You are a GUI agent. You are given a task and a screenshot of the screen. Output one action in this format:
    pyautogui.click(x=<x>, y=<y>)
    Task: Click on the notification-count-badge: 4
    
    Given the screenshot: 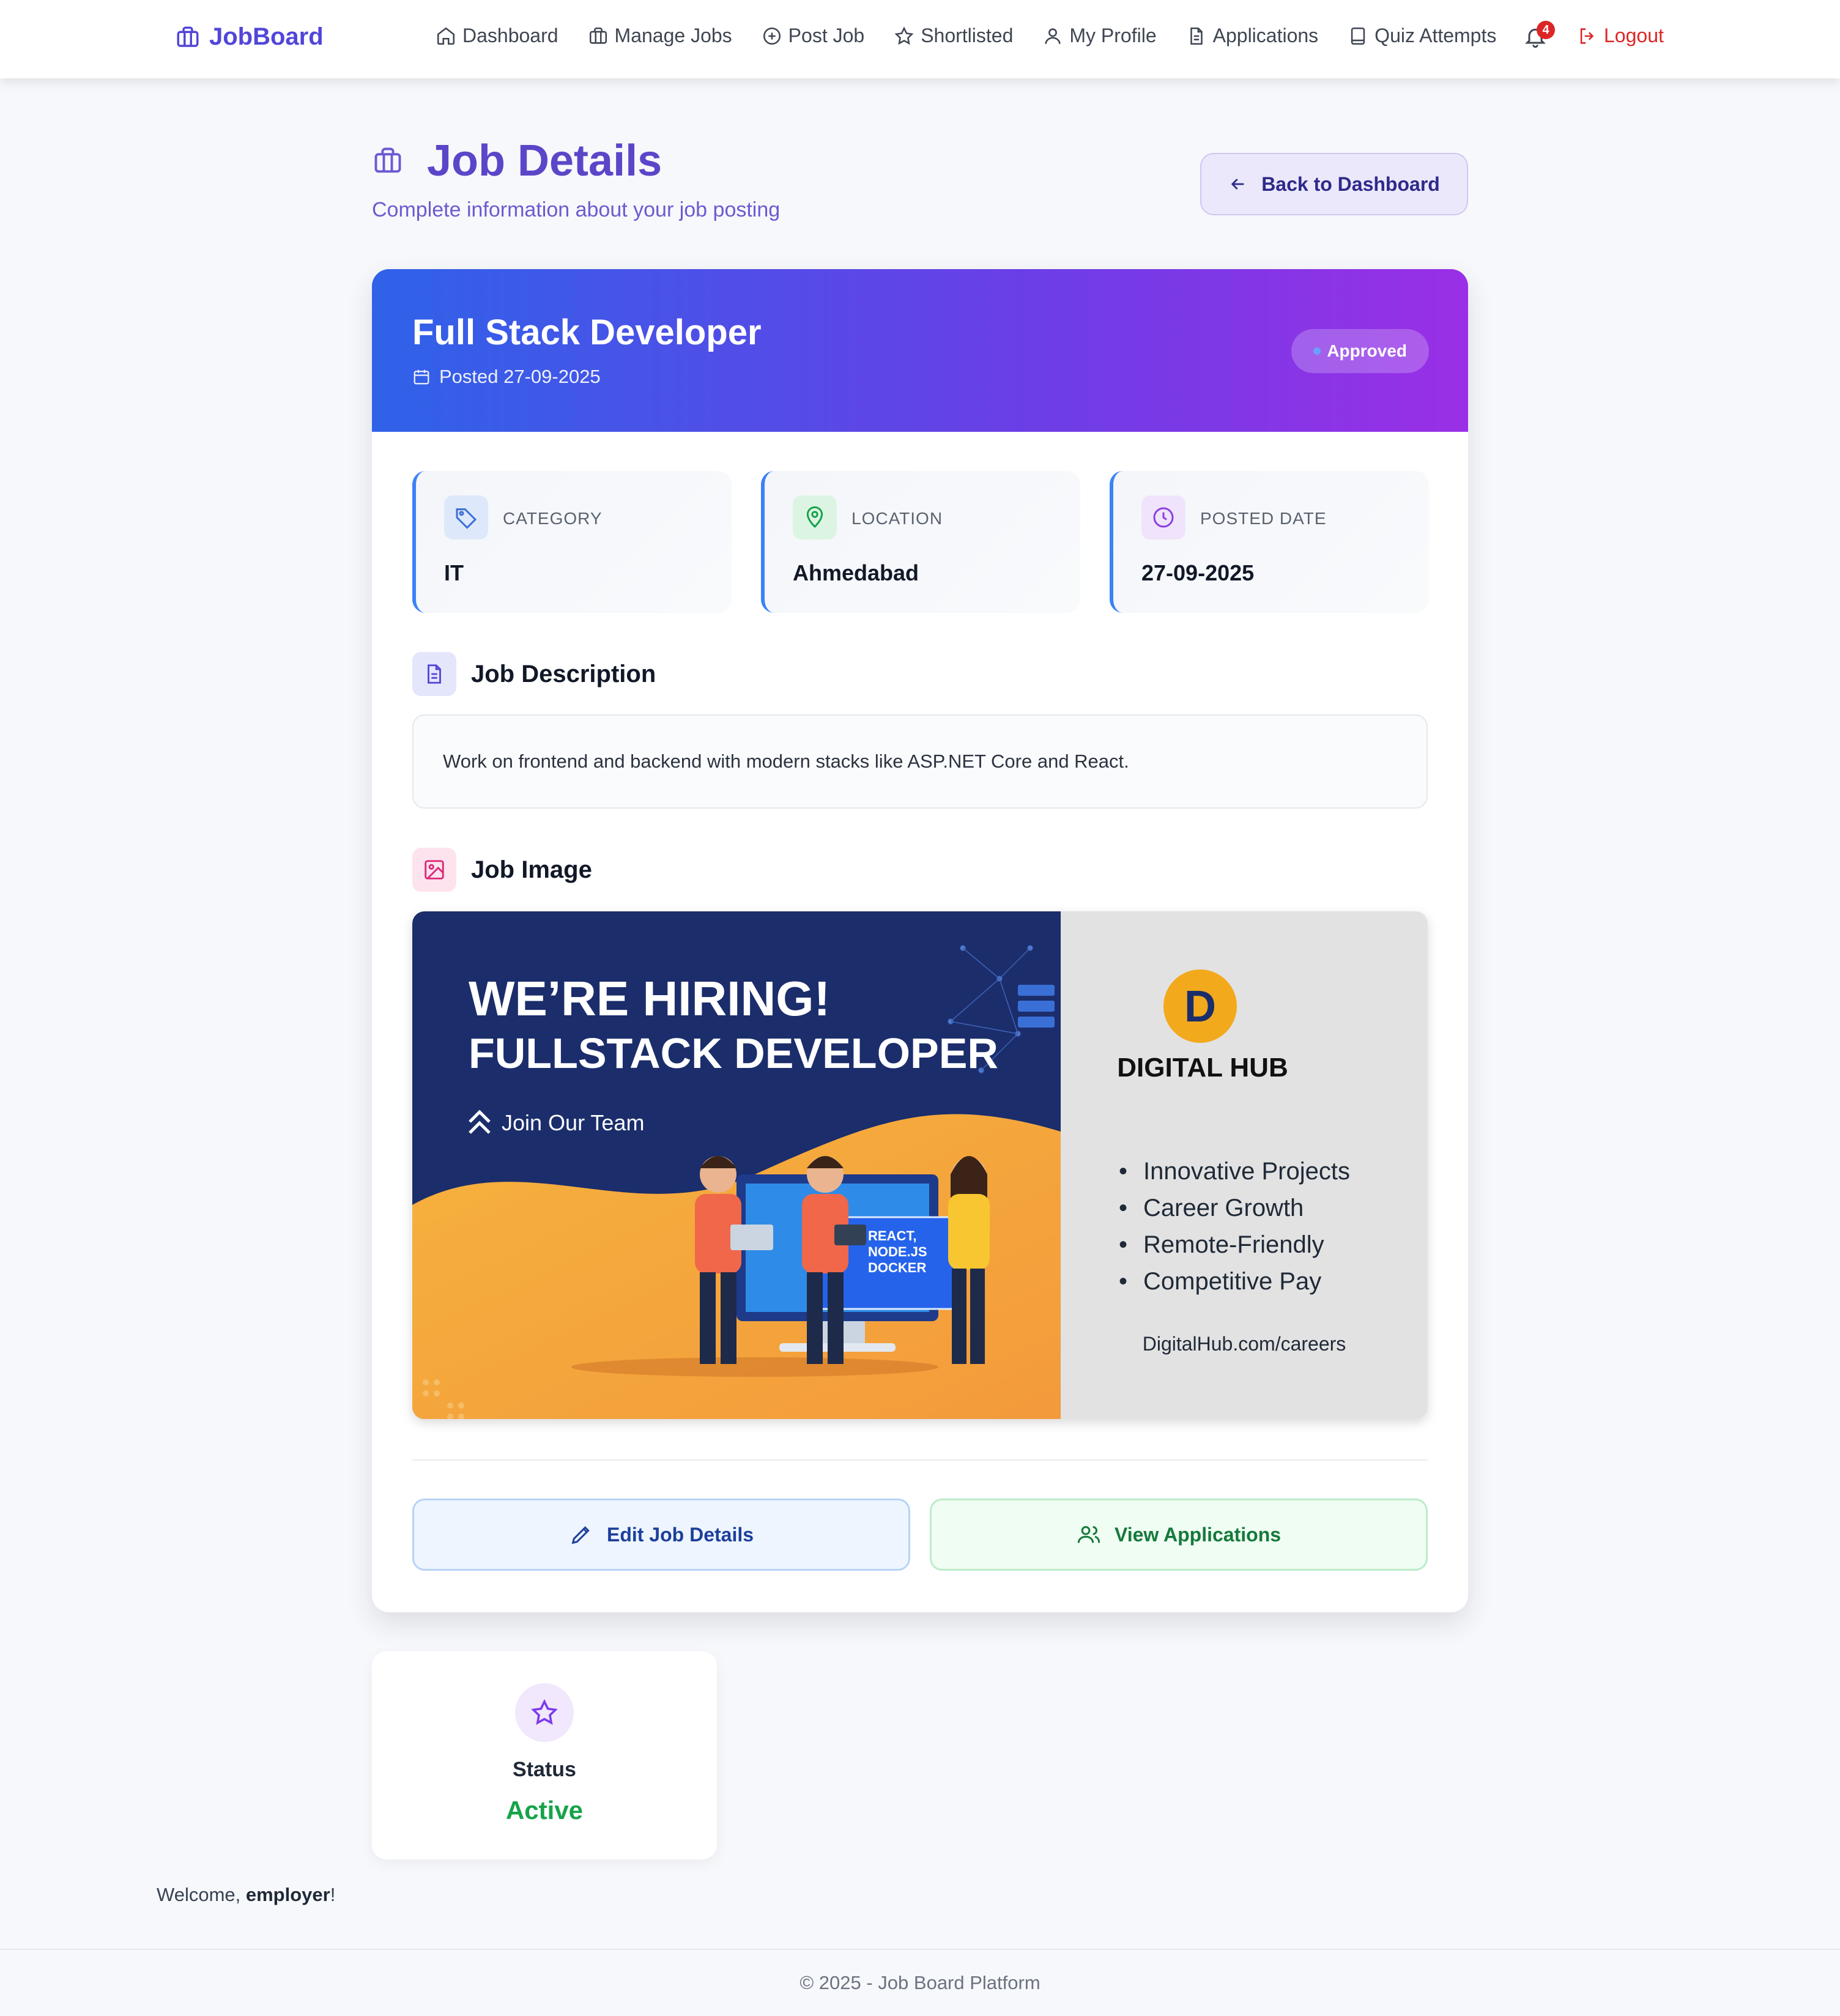 What is the action you would take?
    pyautogui.click(x=1546, y=30)
    